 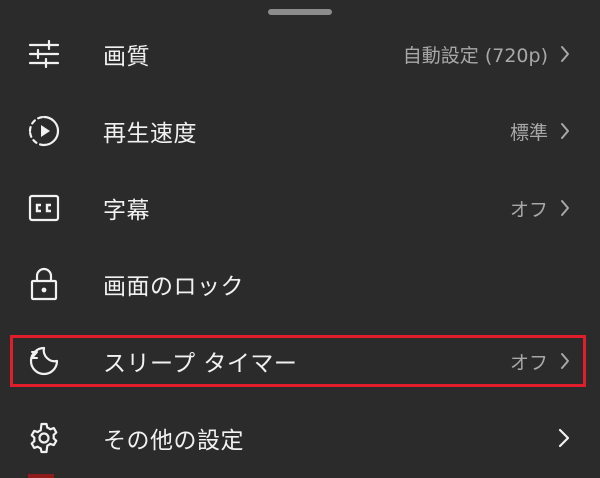 I want to click on settings-item-screen-lock: 画面のロック, so click(x=300, y=284).